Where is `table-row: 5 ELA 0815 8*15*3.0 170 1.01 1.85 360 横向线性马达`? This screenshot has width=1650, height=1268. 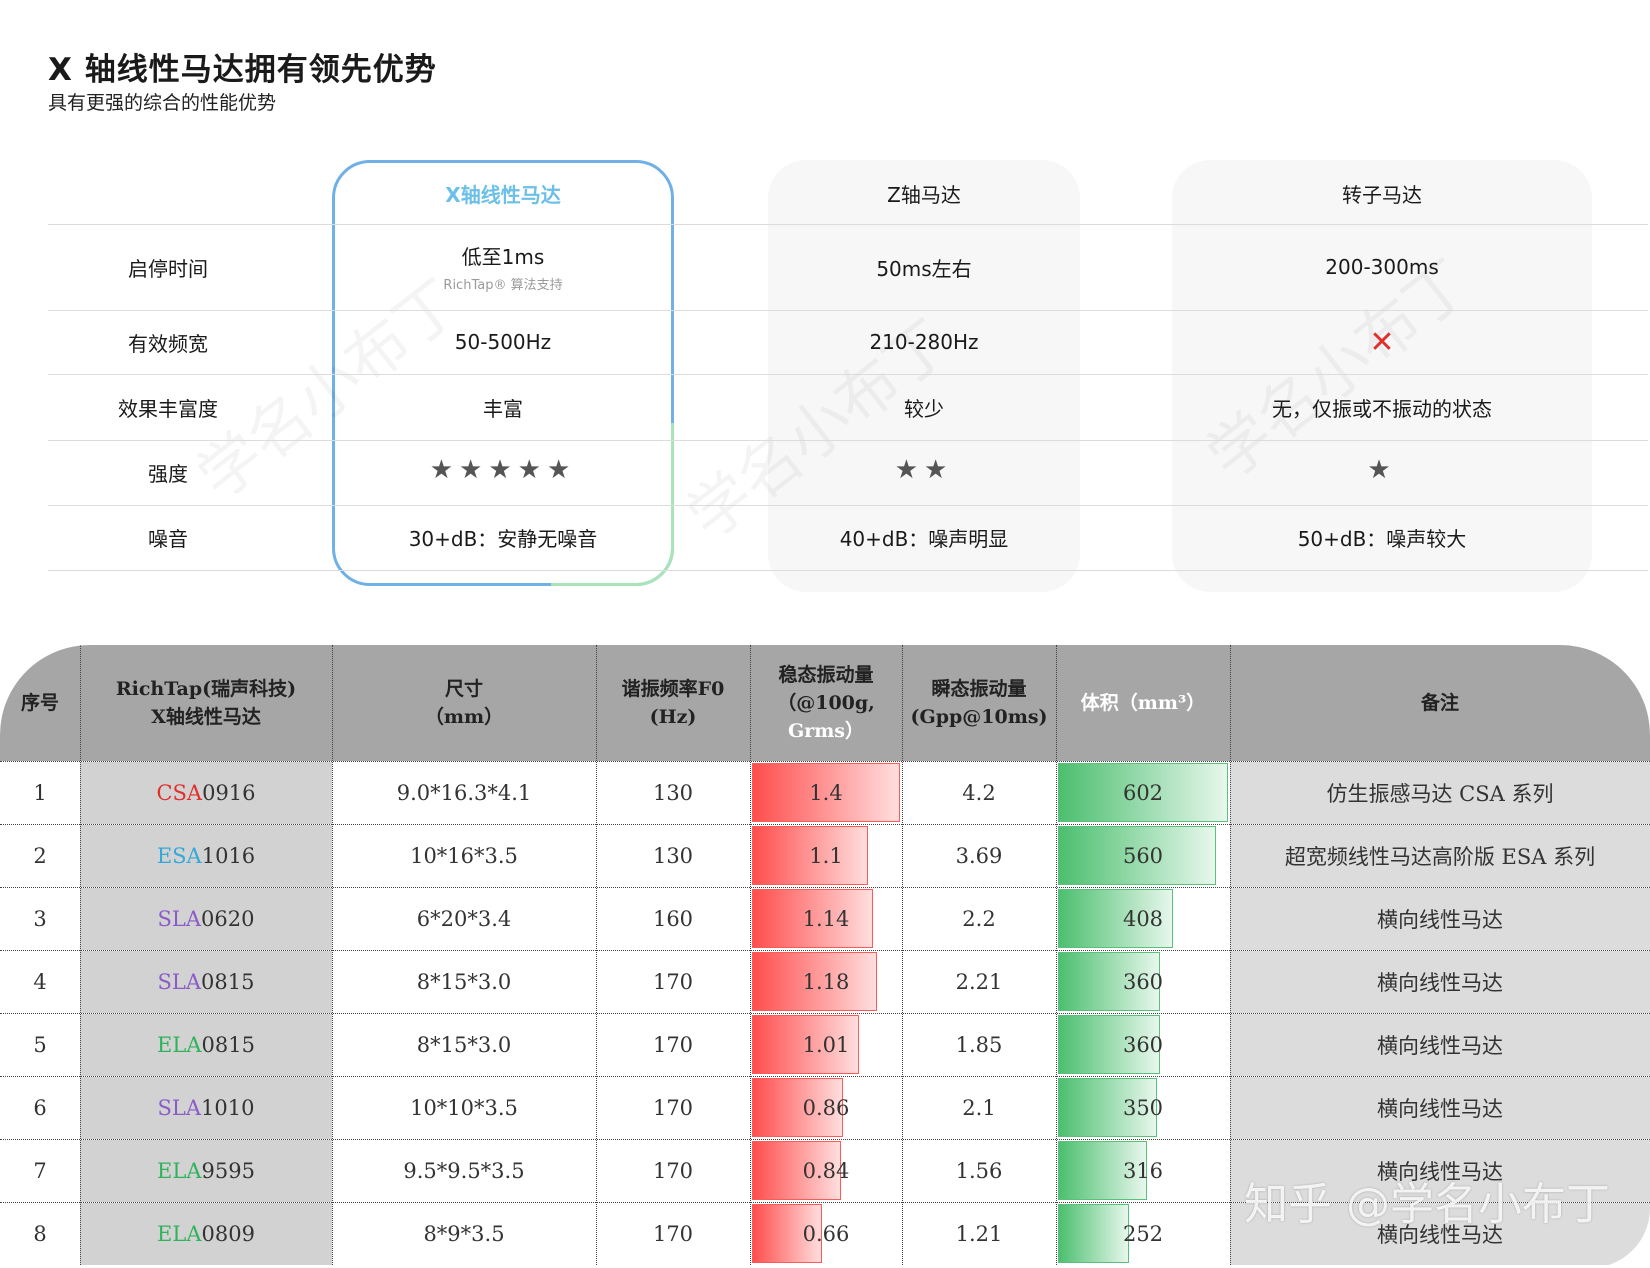 table-row: 5 ELA 0815 8*15*3.0 170 1.01 1.85 360 横向线性马达 is located at coordinates (825, 1044).